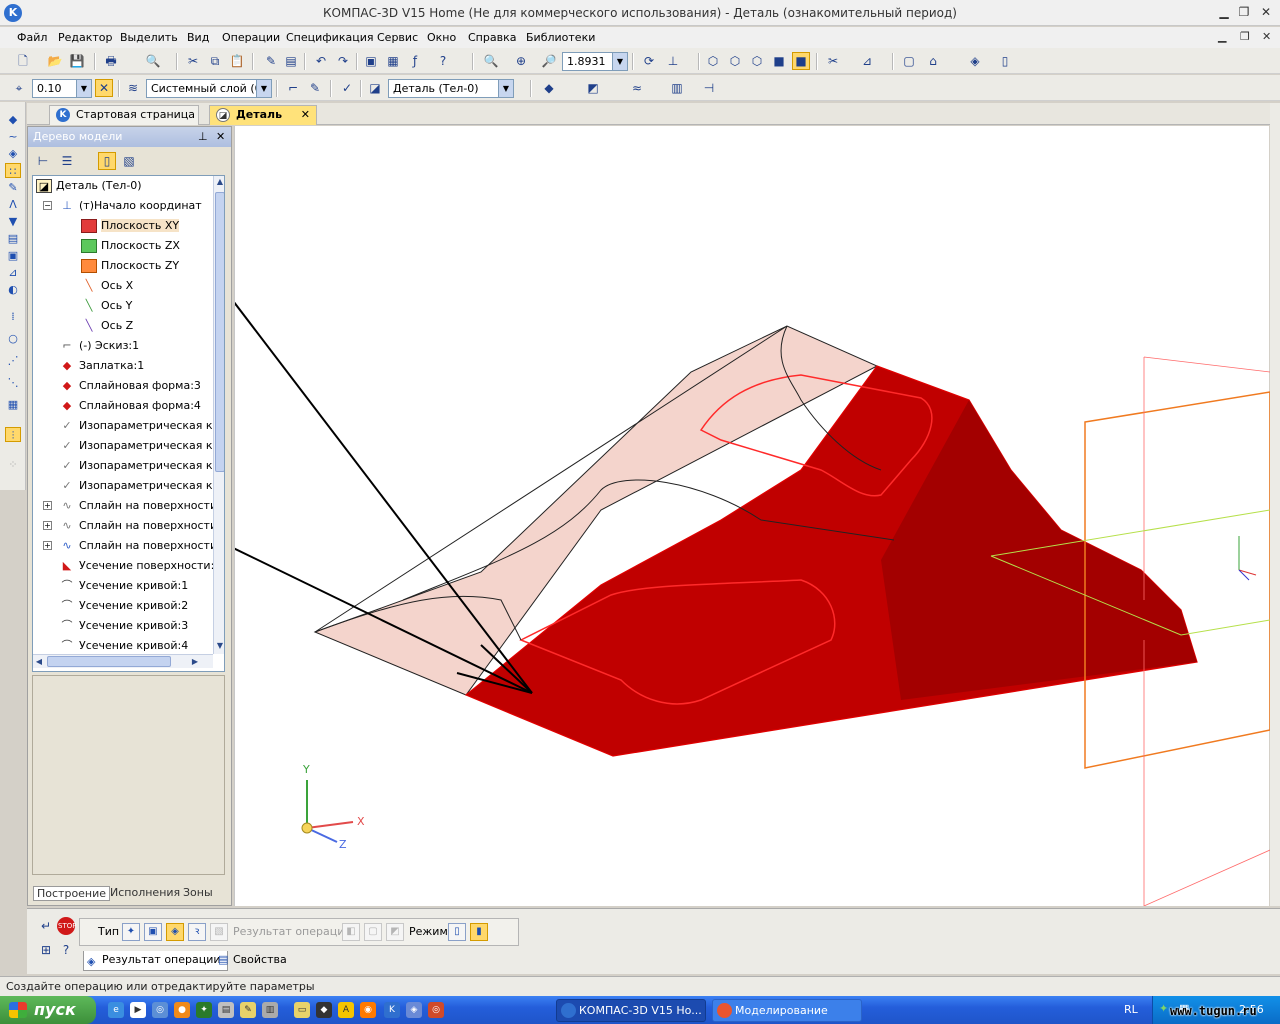 This screenshot has height=1024, width=1280. What do you see at coordinates (43, 161) in the screenshot?
I see `tree-structure-icon: ⊢` at bounding box center [43, 161].